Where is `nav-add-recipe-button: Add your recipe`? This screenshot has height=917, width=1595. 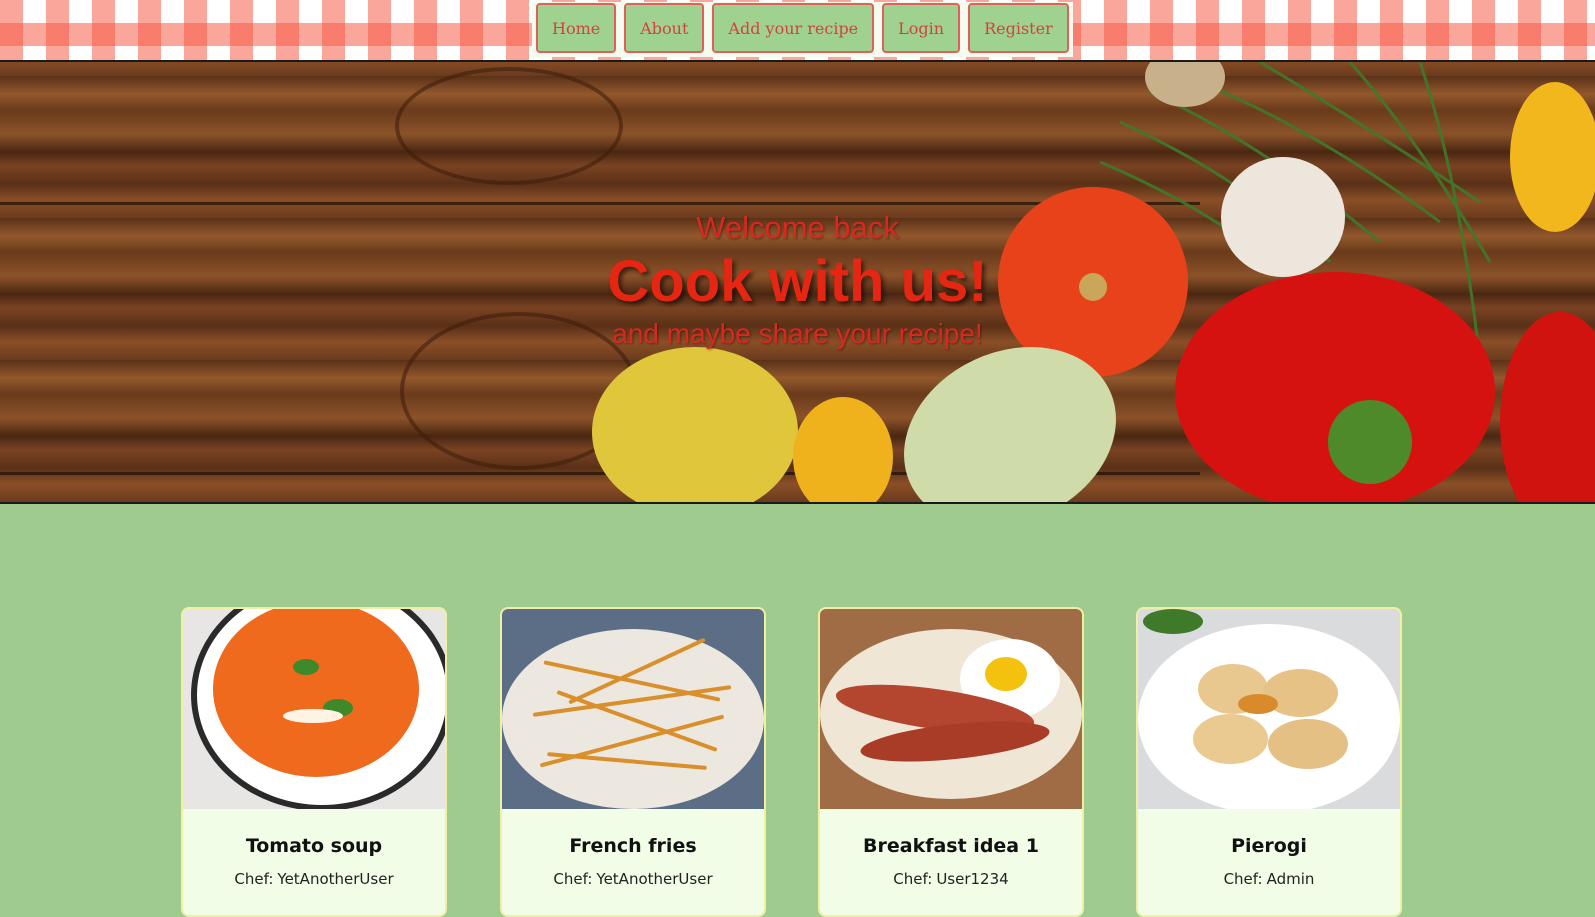
nav-add-recipe-button: Add your recipe is located at coordinates (793, 28).